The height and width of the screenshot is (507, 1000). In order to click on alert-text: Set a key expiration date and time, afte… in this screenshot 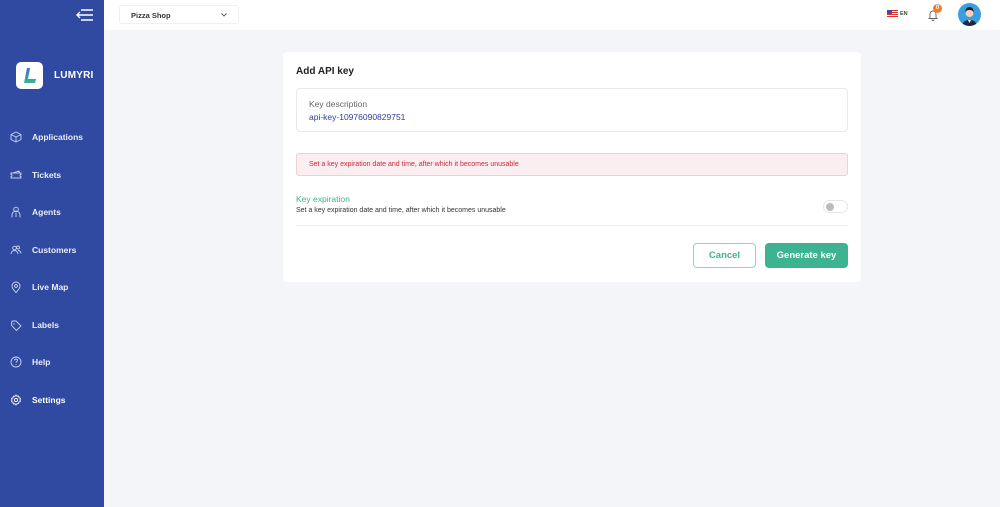, I will do `click(414, 164)`.